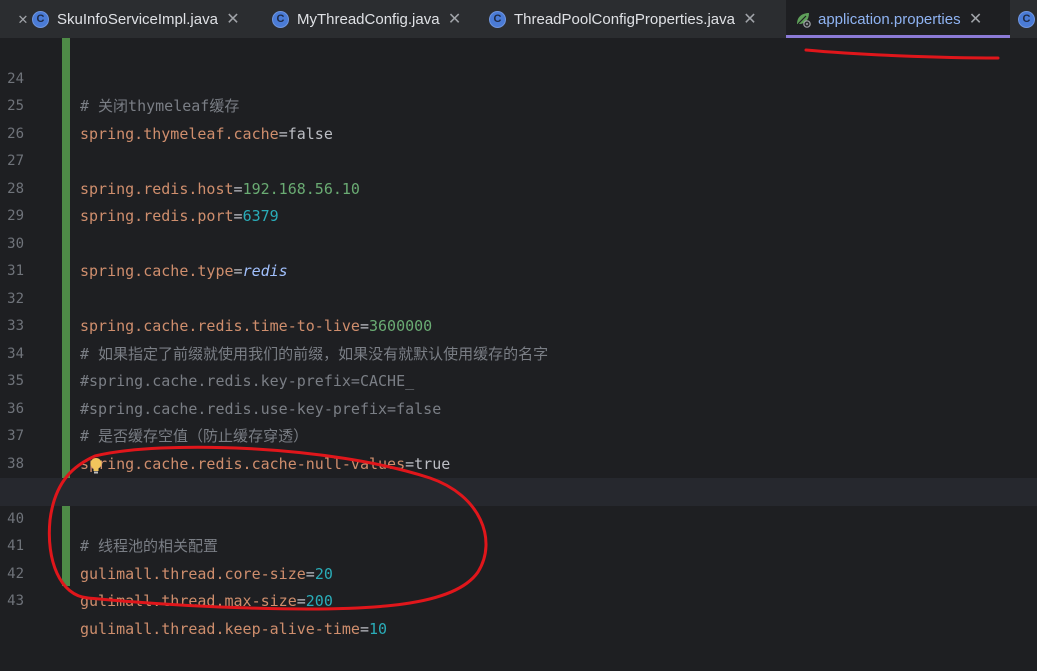 The image size is (1037, 671). What do you see at coordinates (96, 466) in the screenshot?
I see `lightbulb-icon` at bounding box center [96, 466].